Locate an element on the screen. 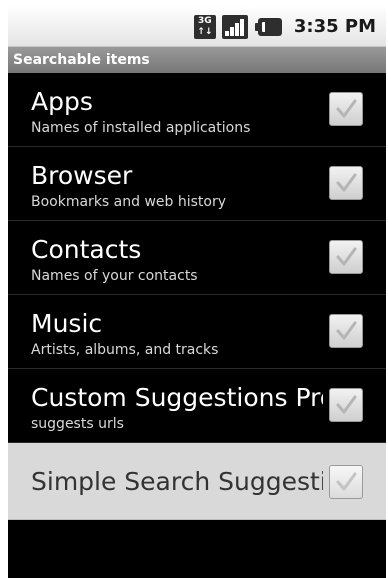 The width and height of the screenshot is (388, 578). item-title: Browser is located at coordinates (82, 175).